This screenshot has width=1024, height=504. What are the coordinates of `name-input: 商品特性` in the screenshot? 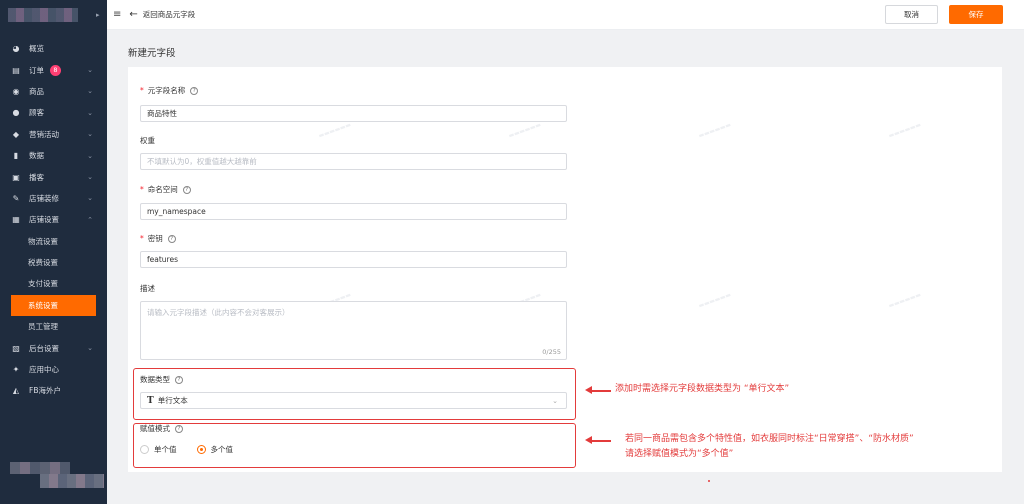 It's located at (353, 113).